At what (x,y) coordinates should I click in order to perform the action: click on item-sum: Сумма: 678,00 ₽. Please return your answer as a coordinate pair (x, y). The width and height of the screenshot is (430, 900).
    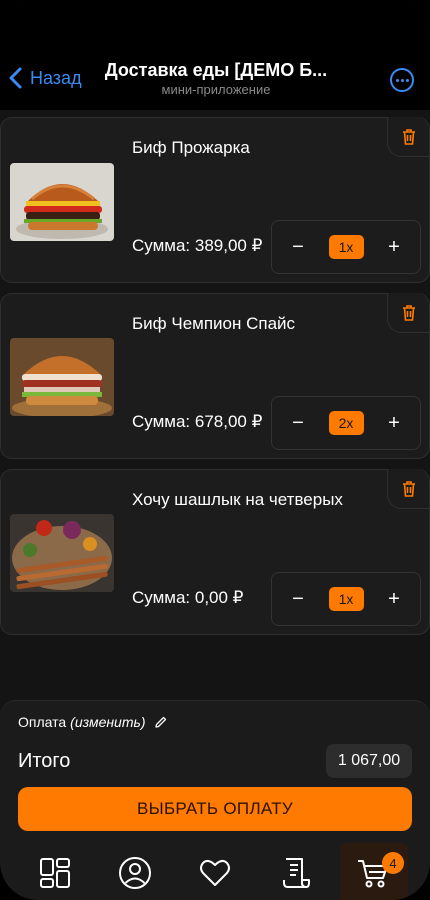
    Looking at the image, I should click on (197, 421).